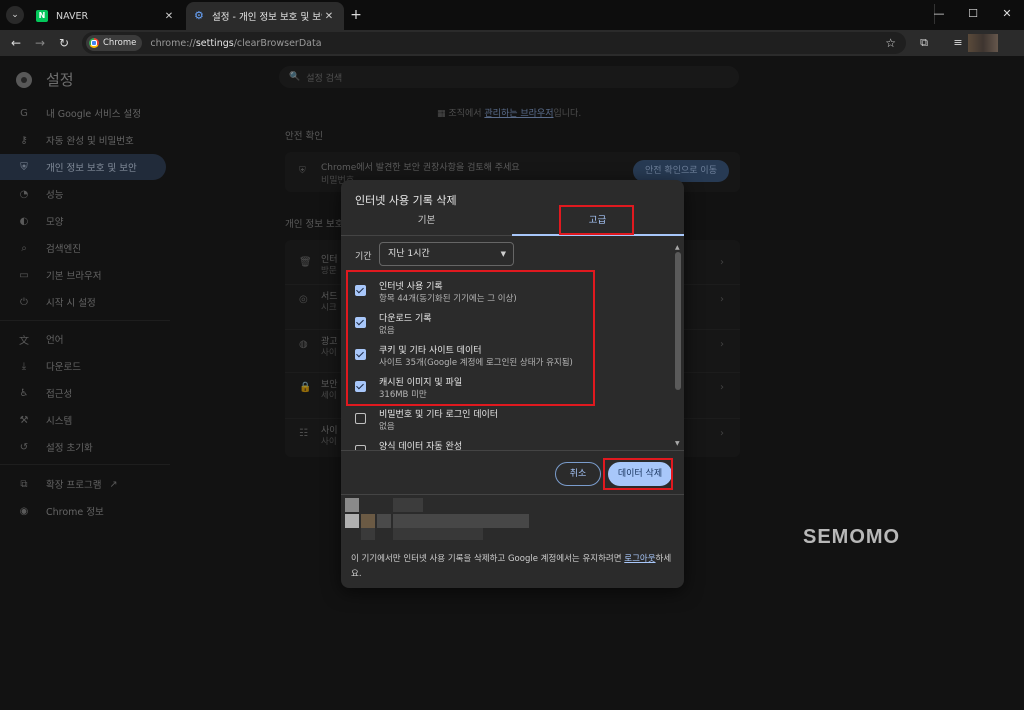 The image size is (1024, 710). I want to click on highlight-box-delete, so click(638, 474).